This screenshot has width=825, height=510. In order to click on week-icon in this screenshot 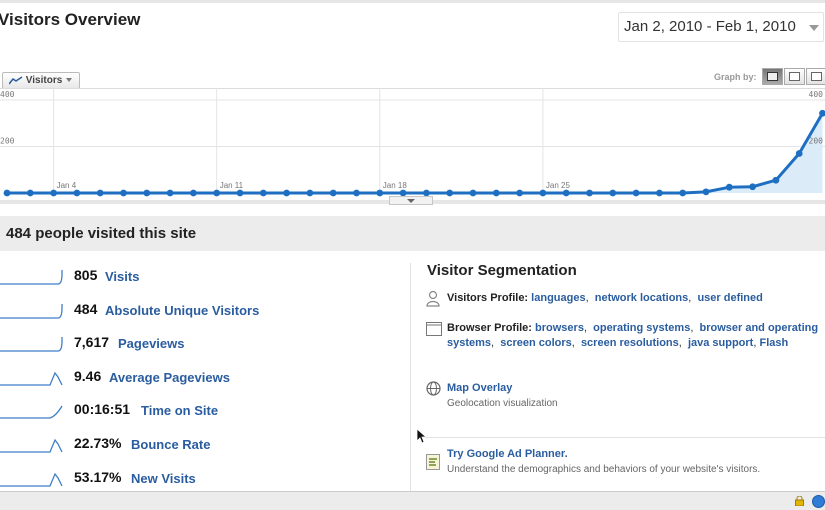, I will do `click(794, 76)`.